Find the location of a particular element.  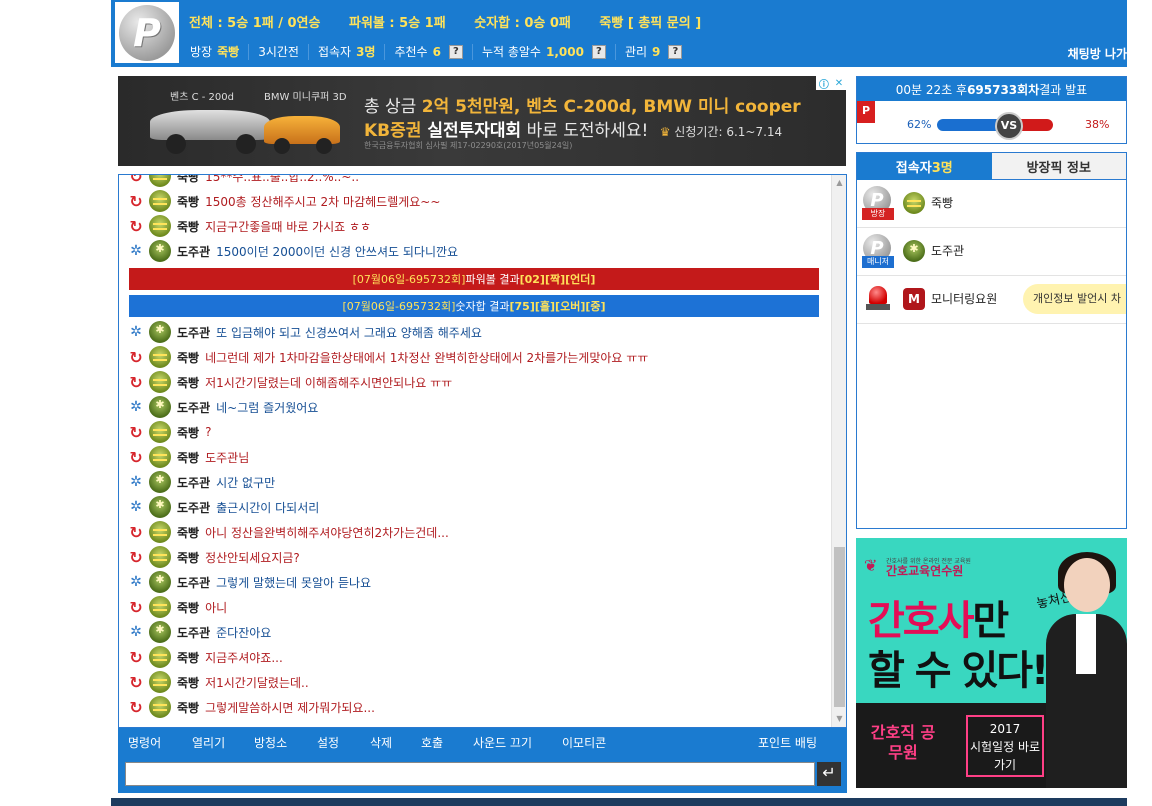

chat-text: 준다잔아요 is located at coordinates (244, 632).